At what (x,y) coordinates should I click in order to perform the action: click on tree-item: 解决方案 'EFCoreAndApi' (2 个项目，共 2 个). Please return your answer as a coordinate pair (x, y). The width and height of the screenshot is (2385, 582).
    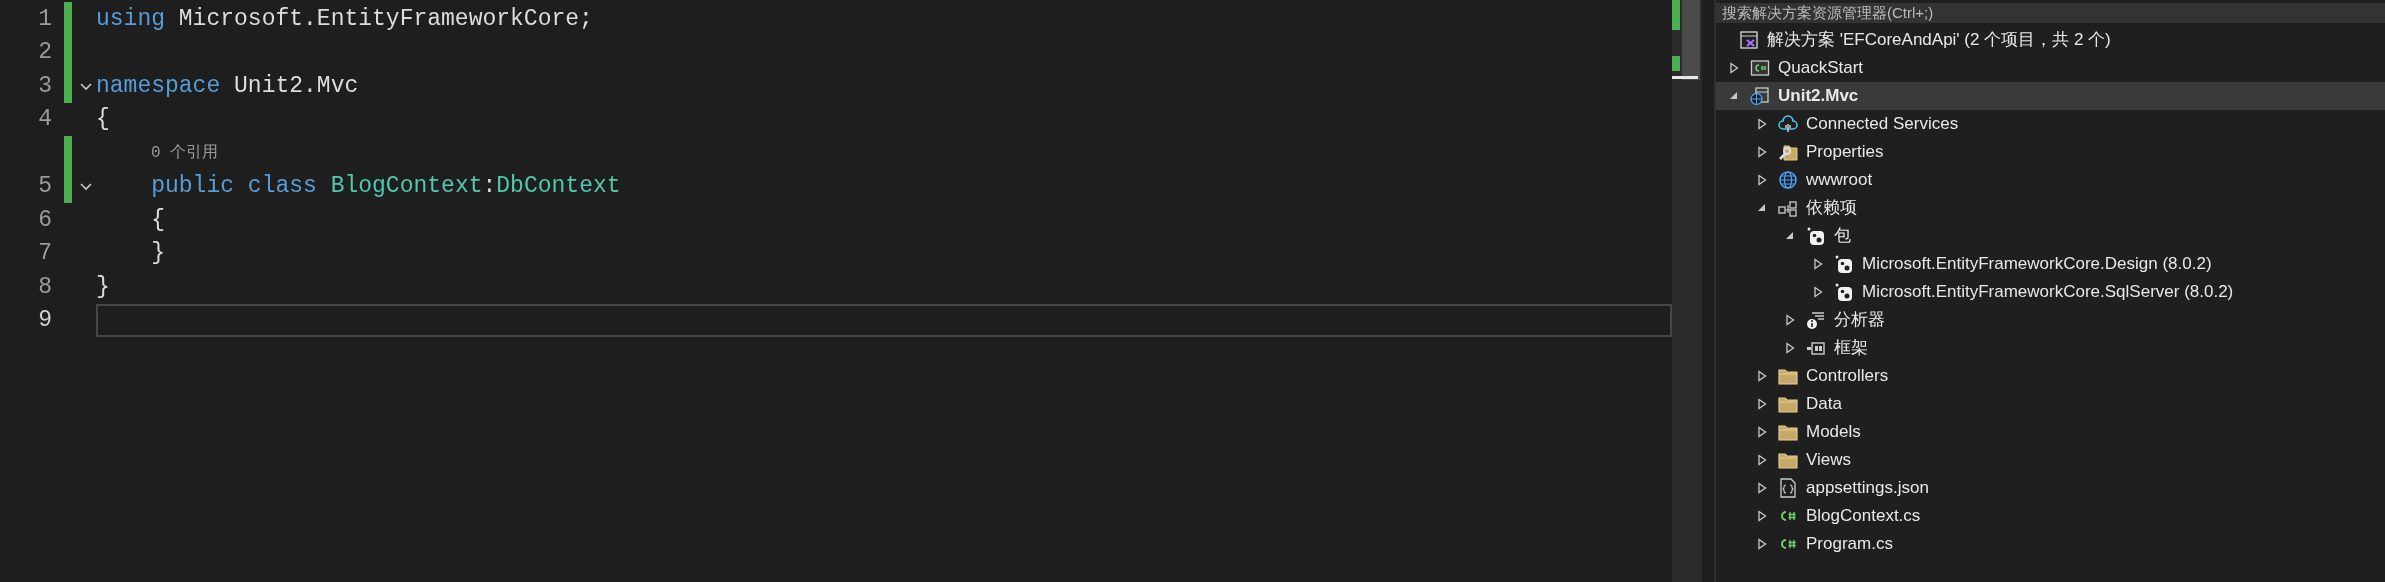
    Looking at the image, I should click on (1939, 39).